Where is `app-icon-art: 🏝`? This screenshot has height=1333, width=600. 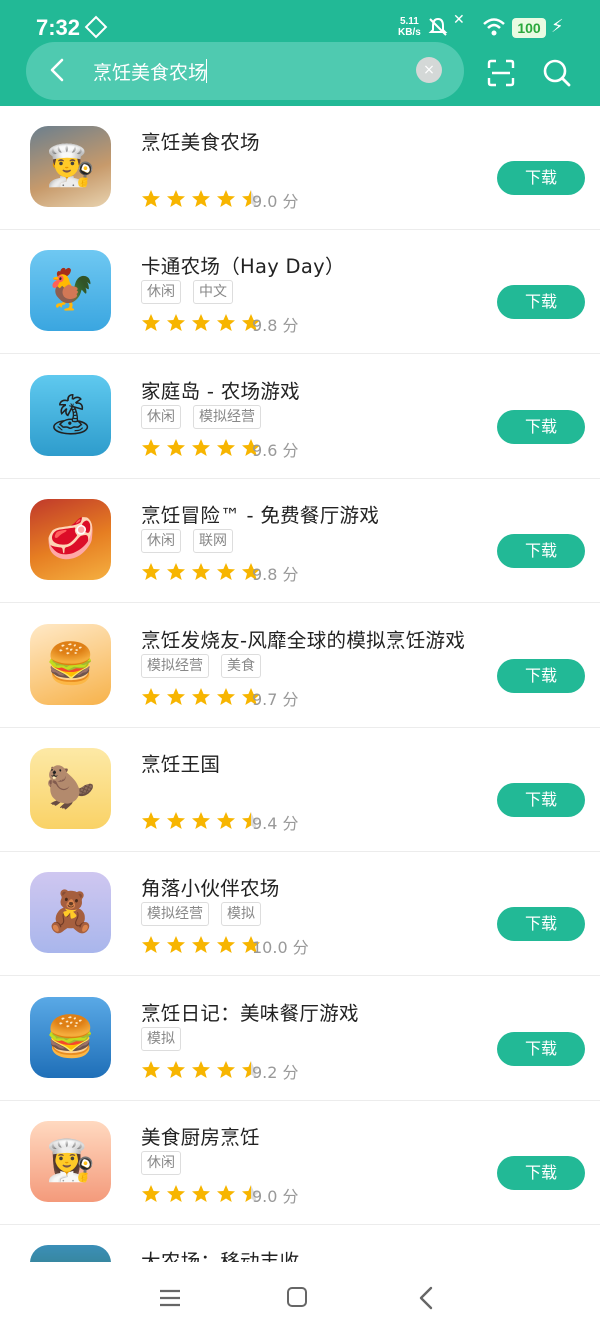 app-icon-art: 🏝 is located at coordinates (70, 415).